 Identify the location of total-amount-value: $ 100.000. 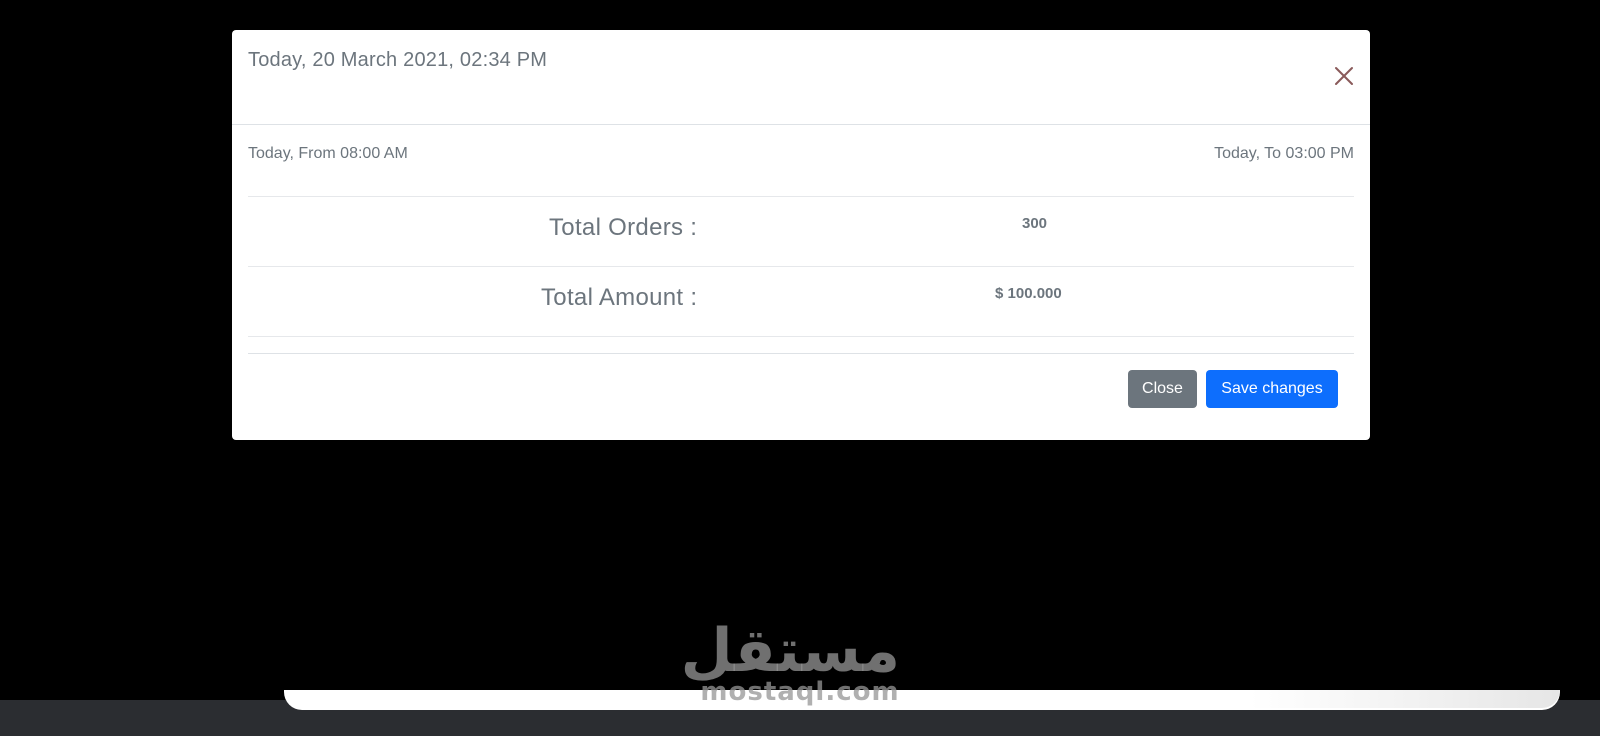
(1028, 293).